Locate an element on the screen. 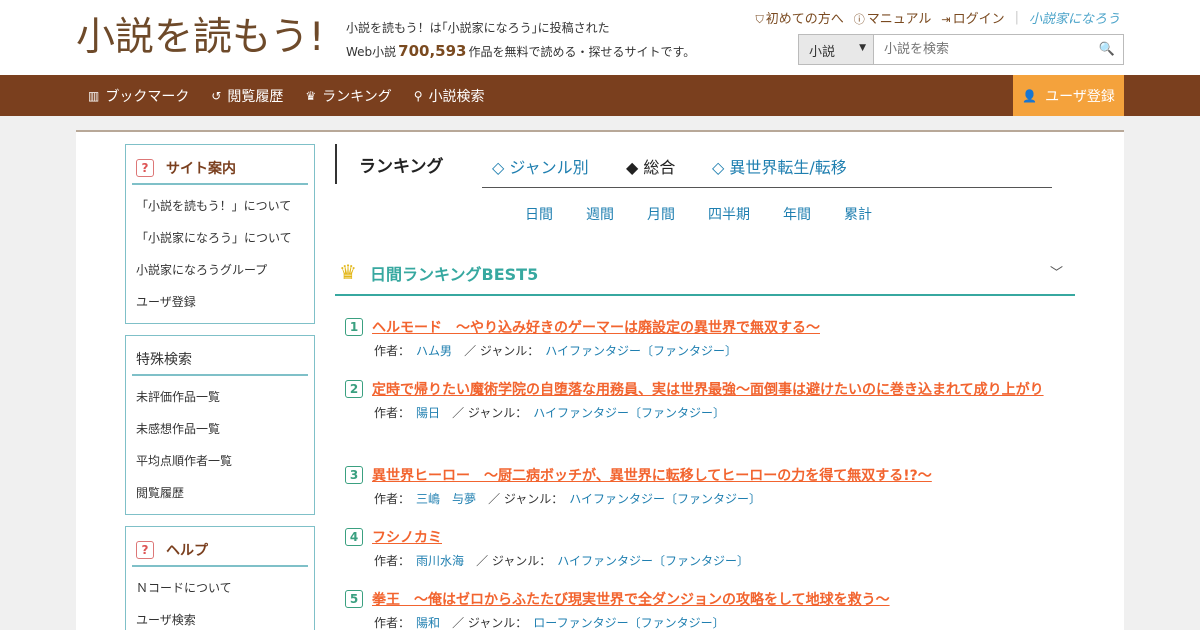 This screenshot has height=630, width=1200. register-button: 👤 ユーザ登録 is located at coordinates (1068, 95).